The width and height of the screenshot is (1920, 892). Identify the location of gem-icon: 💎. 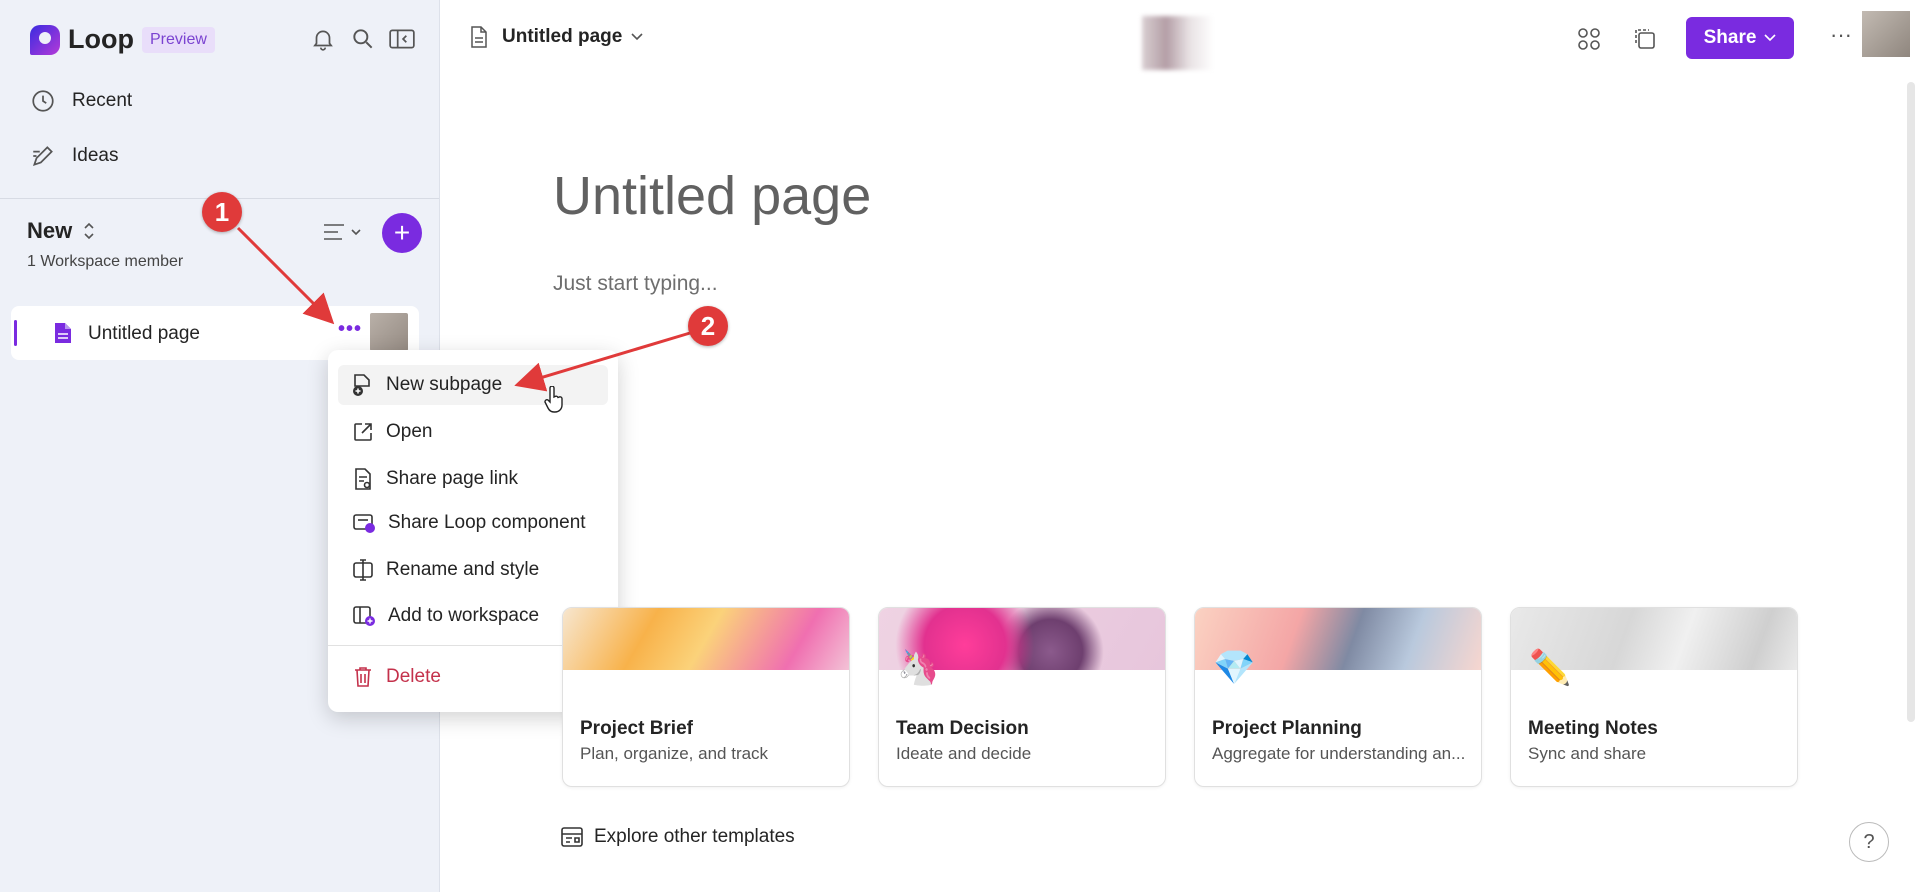
(1234, 668).